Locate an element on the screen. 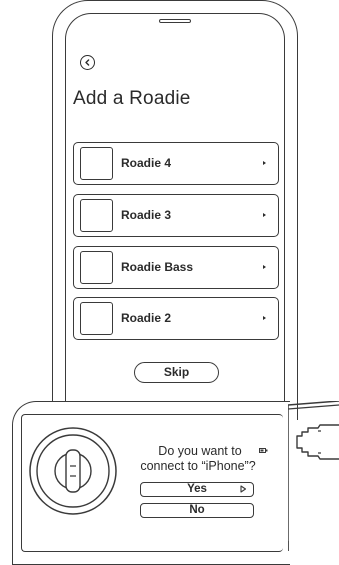 The width and height of the screenshot is (339, 565). phone-speaker is located at coordinates (175, 21).